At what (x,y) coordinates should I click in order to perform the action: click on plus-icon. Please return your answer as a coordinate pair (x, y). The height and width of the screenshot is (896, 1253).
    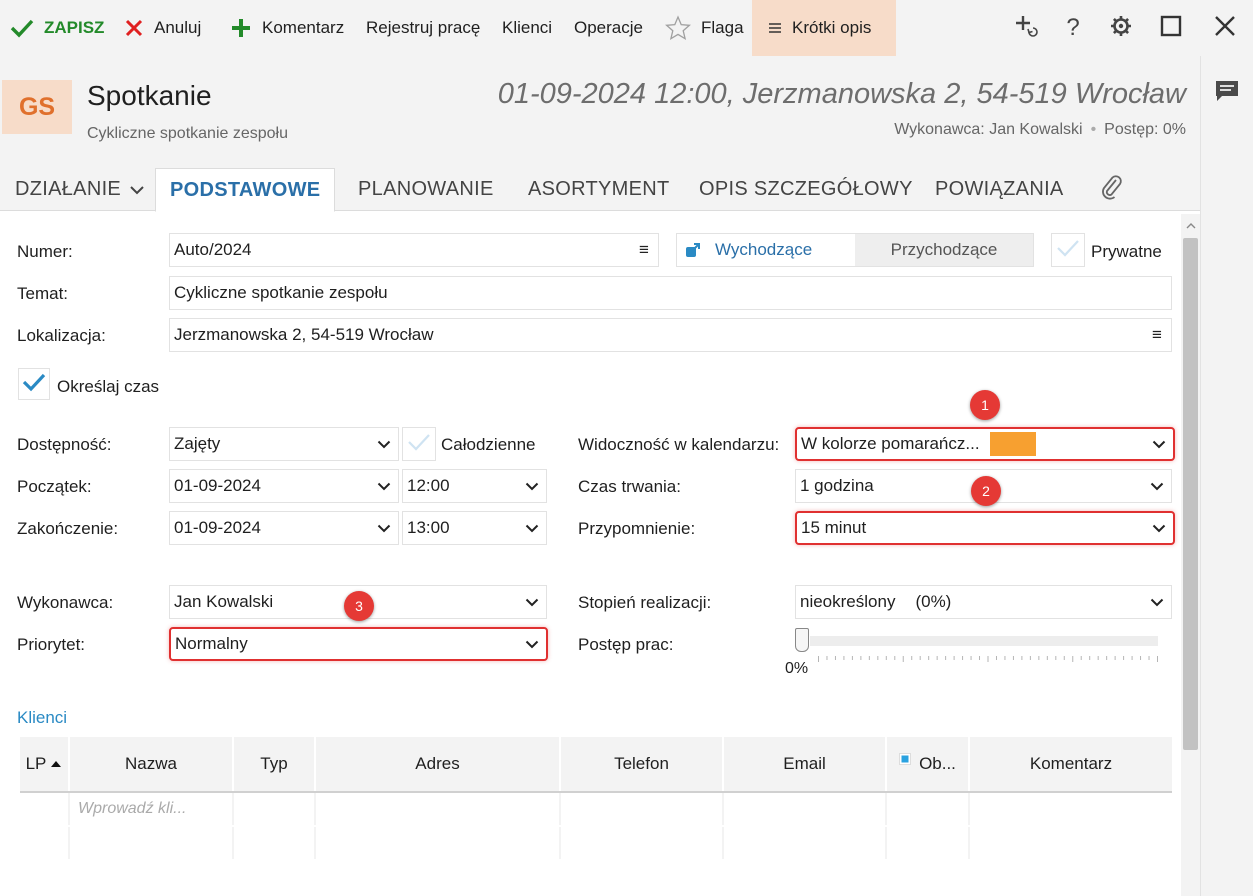
    Looking at the image, I should click on (241, 28).